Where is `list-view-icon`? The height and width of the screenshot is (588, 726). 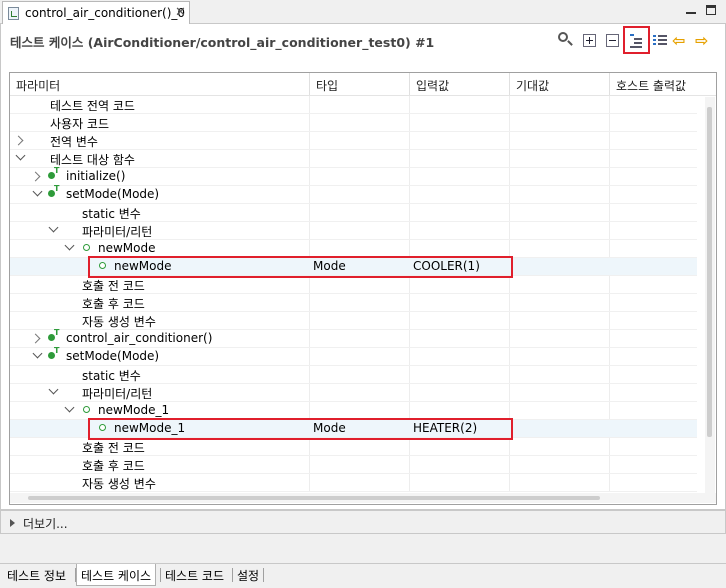
list-view-icon is located at coordinates (660, 40).